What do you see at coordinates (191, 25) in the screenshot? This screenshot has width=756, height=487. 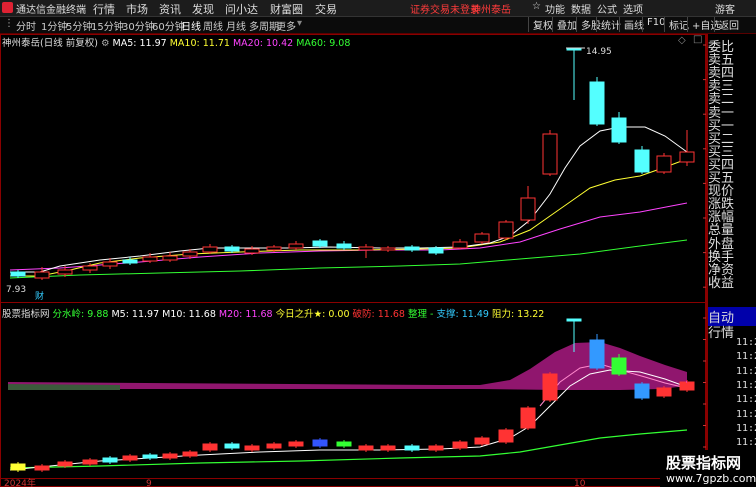 I see `period-daily: 日线` at bounding box center [191, 25].